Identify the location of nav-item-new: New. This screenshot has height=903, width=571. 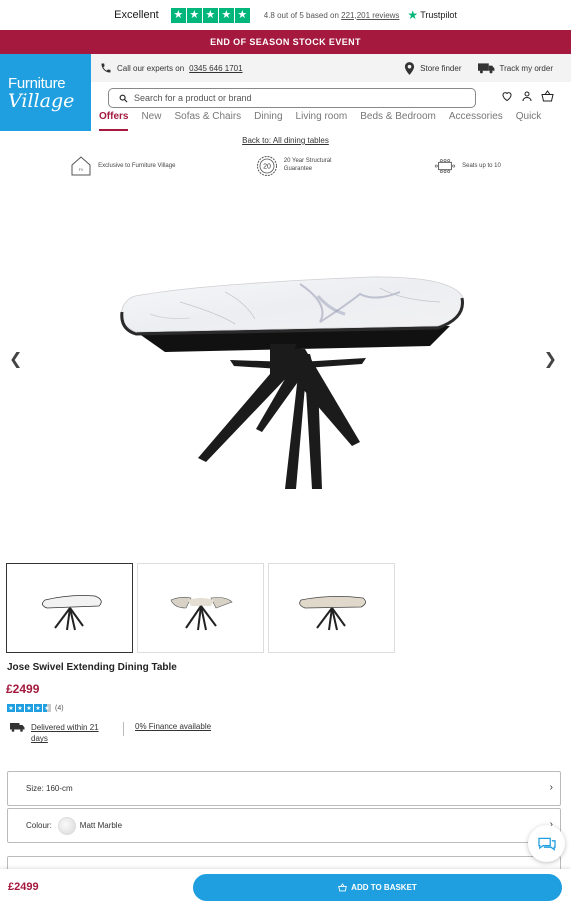
(151, 121).